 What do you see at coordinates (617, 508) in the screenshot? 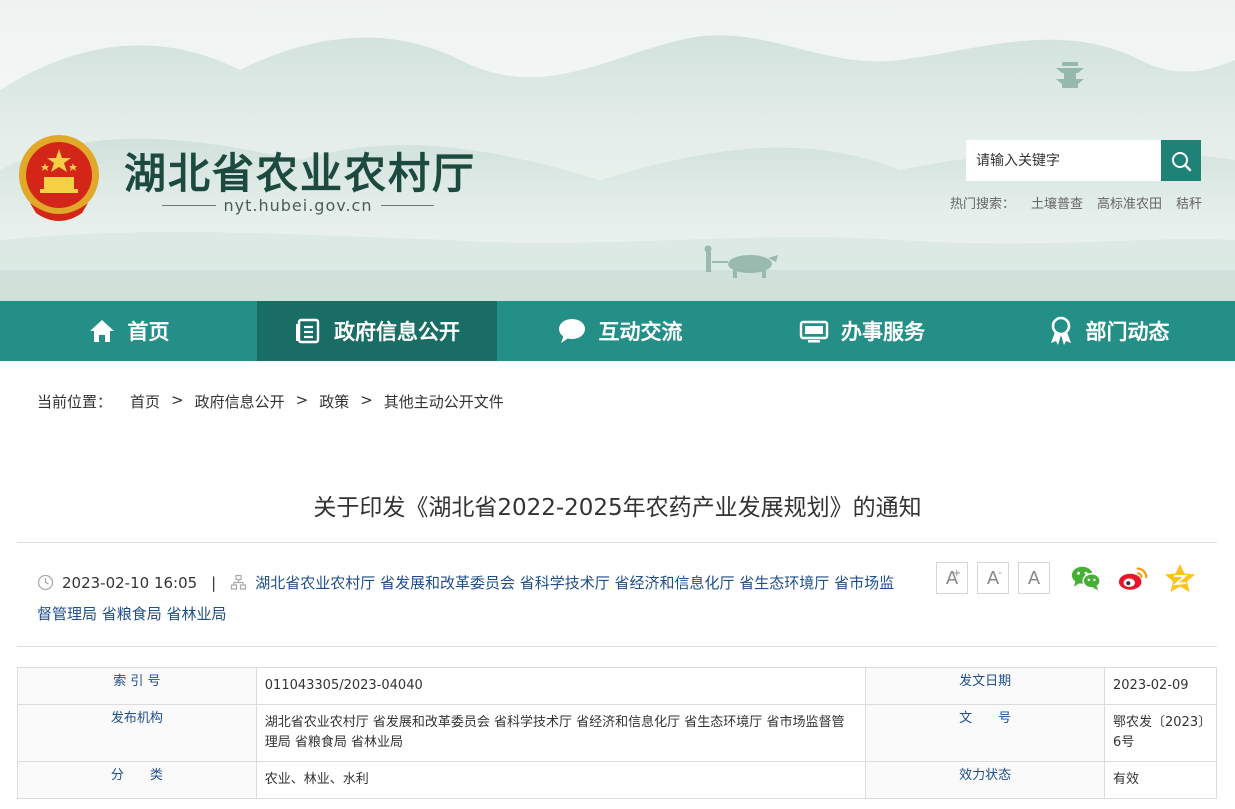
I see `article-title: 关于印发《湖北省2022-2025年农药产业发展规划》的通知` at bounding box center [617, 508].